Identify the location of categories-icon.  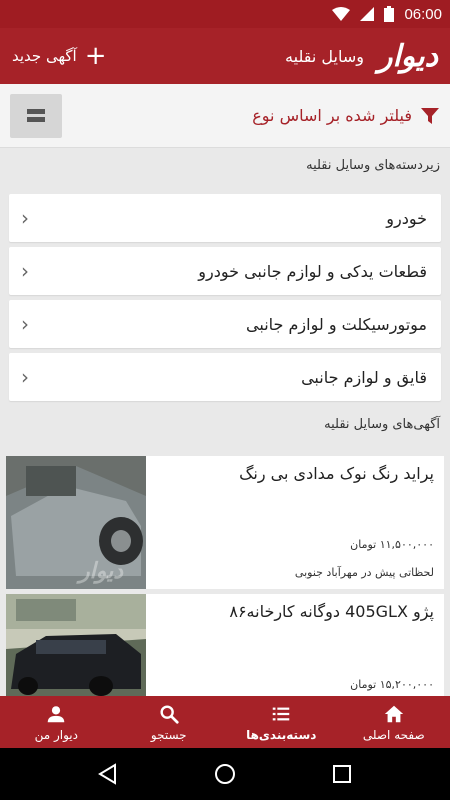
(281, 713).